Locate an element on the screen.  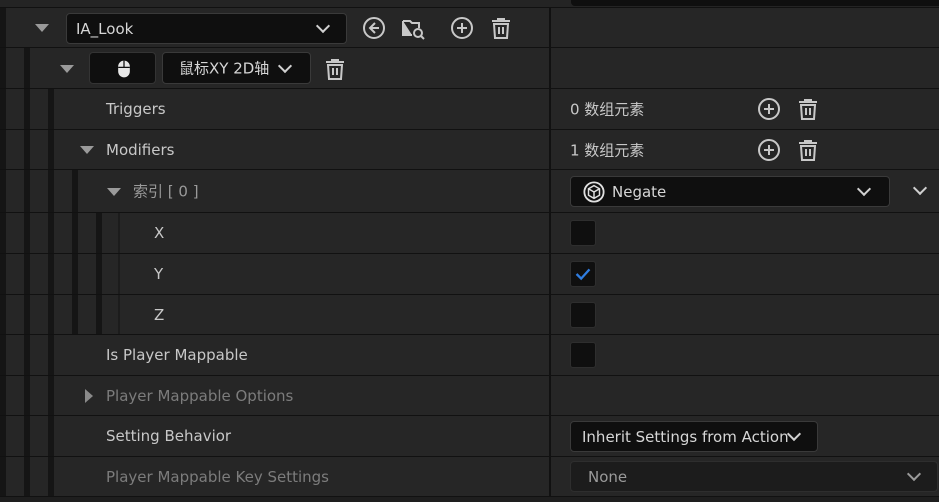
axis-row-x: X is located at coordinates (469, 233).